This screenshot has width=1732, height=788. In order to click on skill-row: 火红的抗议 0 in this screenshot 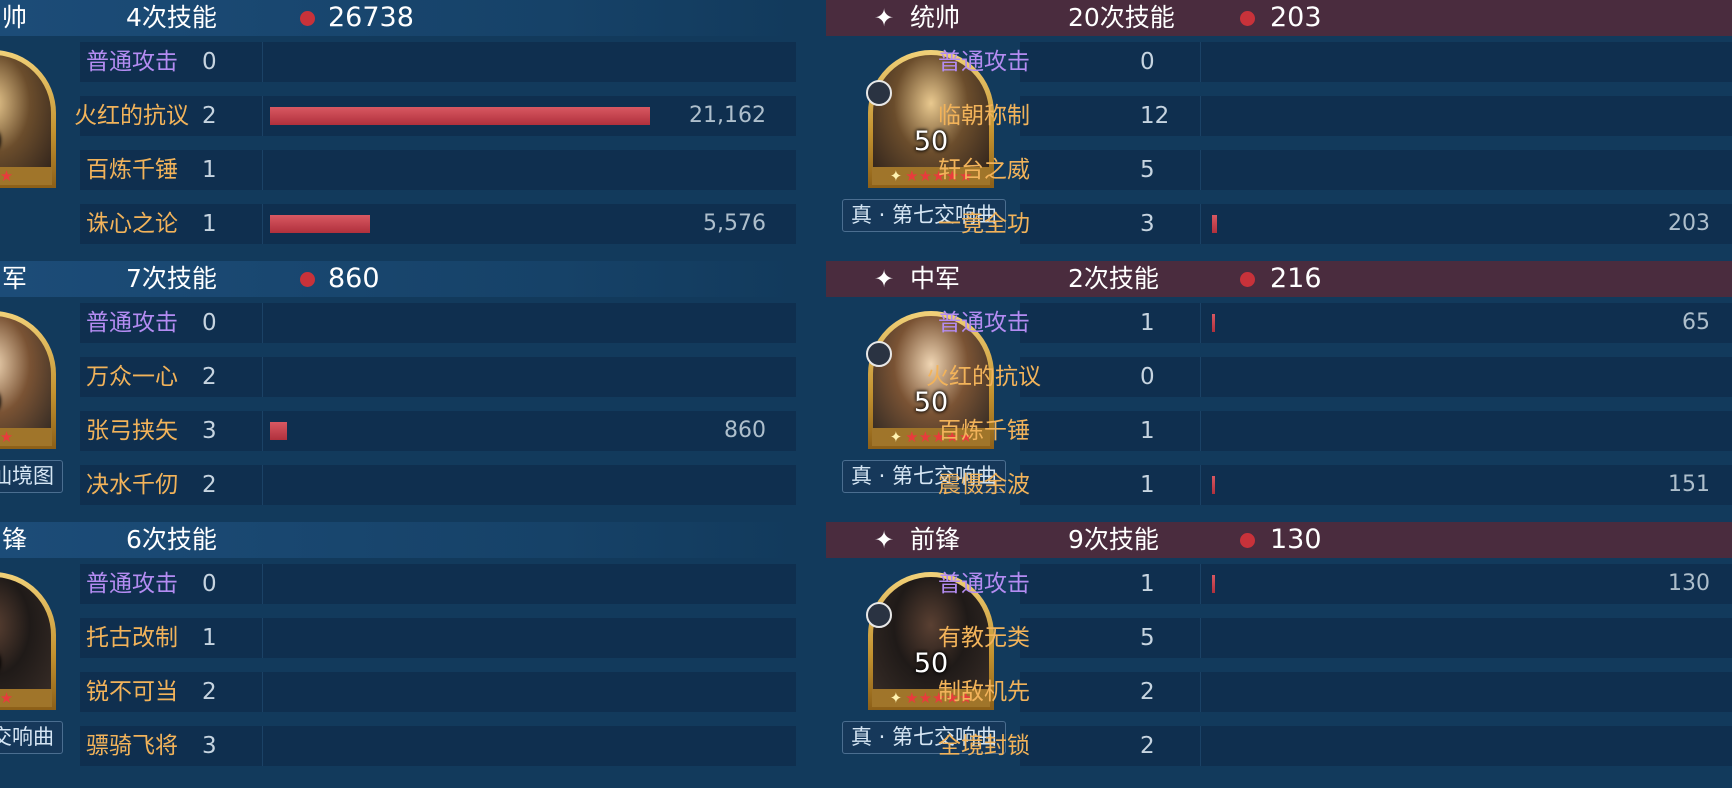, I will do `click(1279, 377)`.